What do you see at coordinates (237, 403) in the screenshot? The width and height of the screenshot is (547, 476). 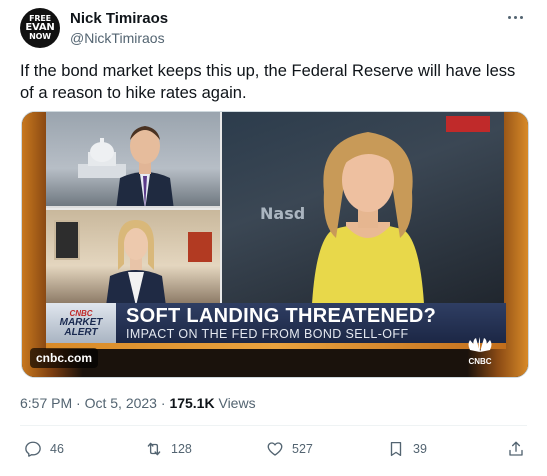 I see `views-label: Views` at bounding box center [237, 403].